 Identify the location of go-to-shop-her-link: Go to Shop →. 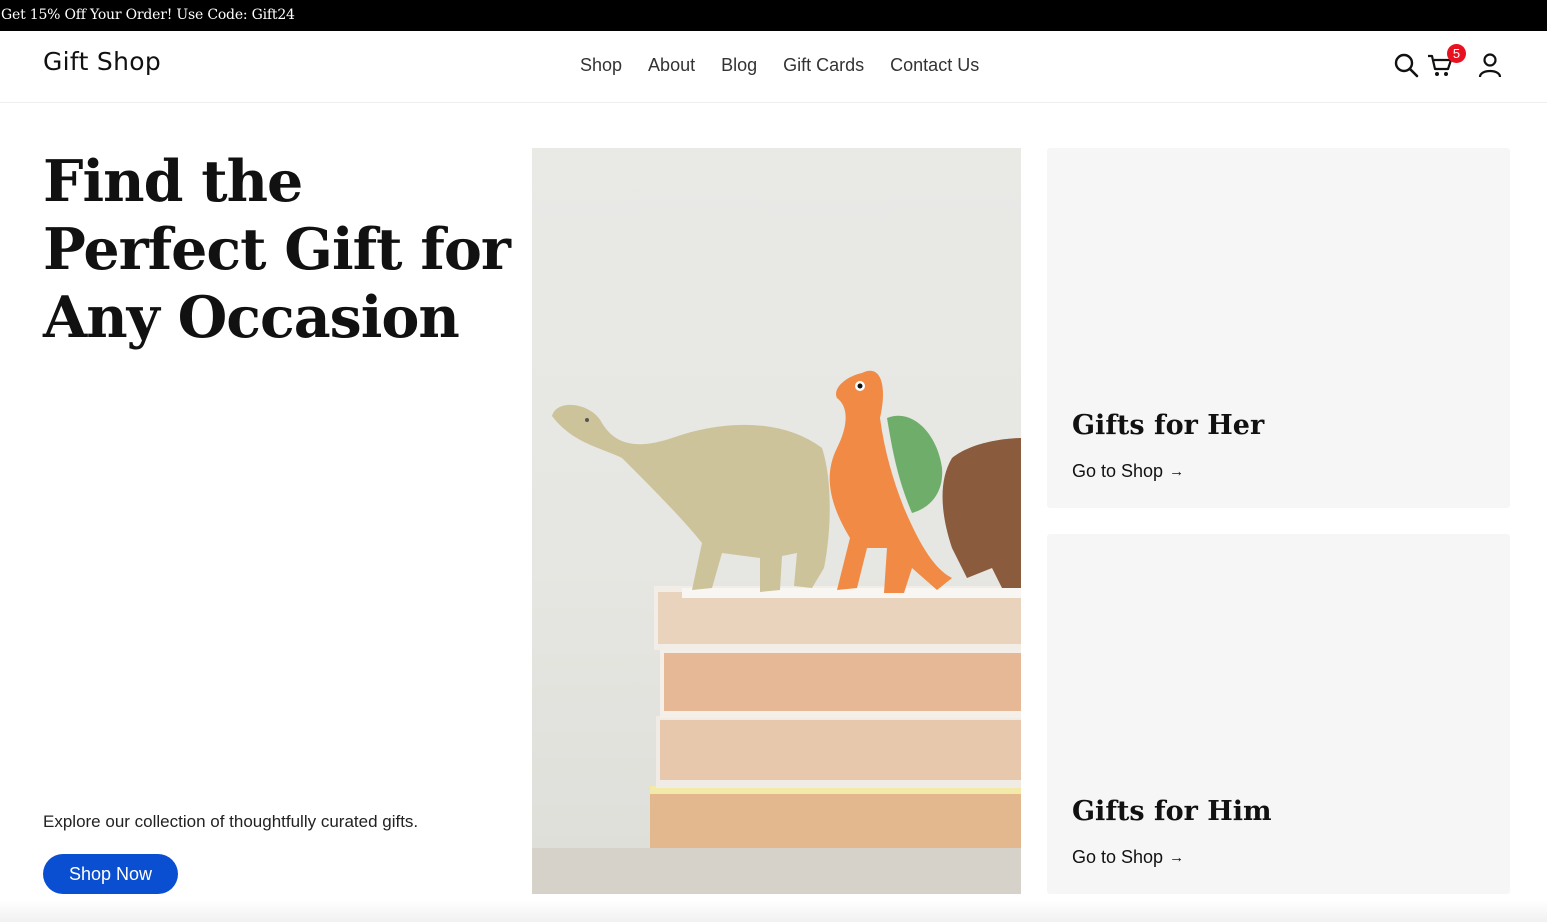
(1128, 471).